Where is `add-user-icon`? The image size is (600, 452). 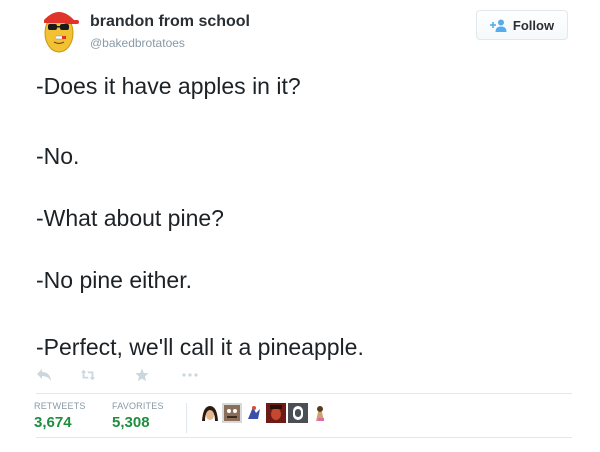
add-user-icon is located at coordinates (498, 25).